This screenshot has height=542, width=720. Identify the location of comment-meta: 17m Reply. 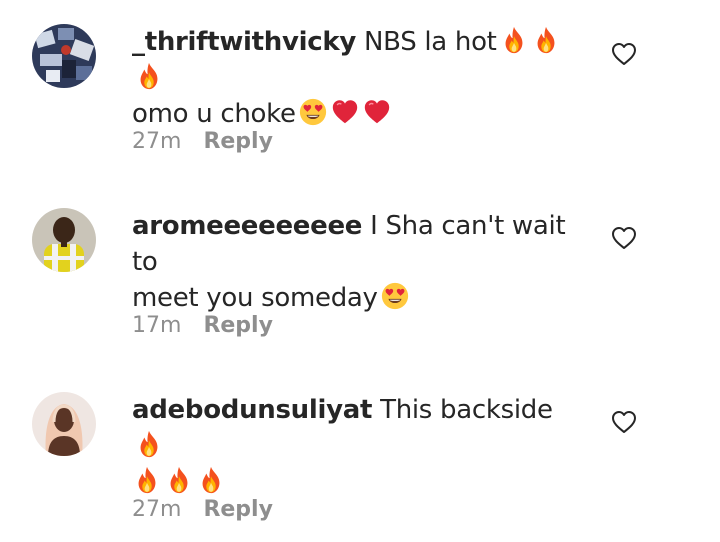
(202, 326).